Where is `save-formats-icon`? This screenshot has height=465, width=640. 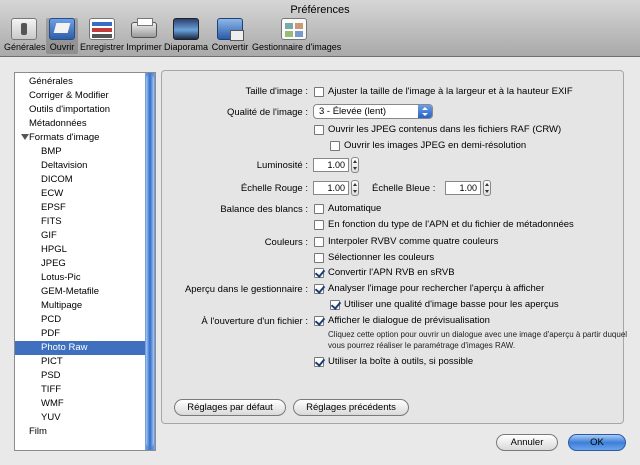
save-formats-icon is located at coordinates (102, 29).